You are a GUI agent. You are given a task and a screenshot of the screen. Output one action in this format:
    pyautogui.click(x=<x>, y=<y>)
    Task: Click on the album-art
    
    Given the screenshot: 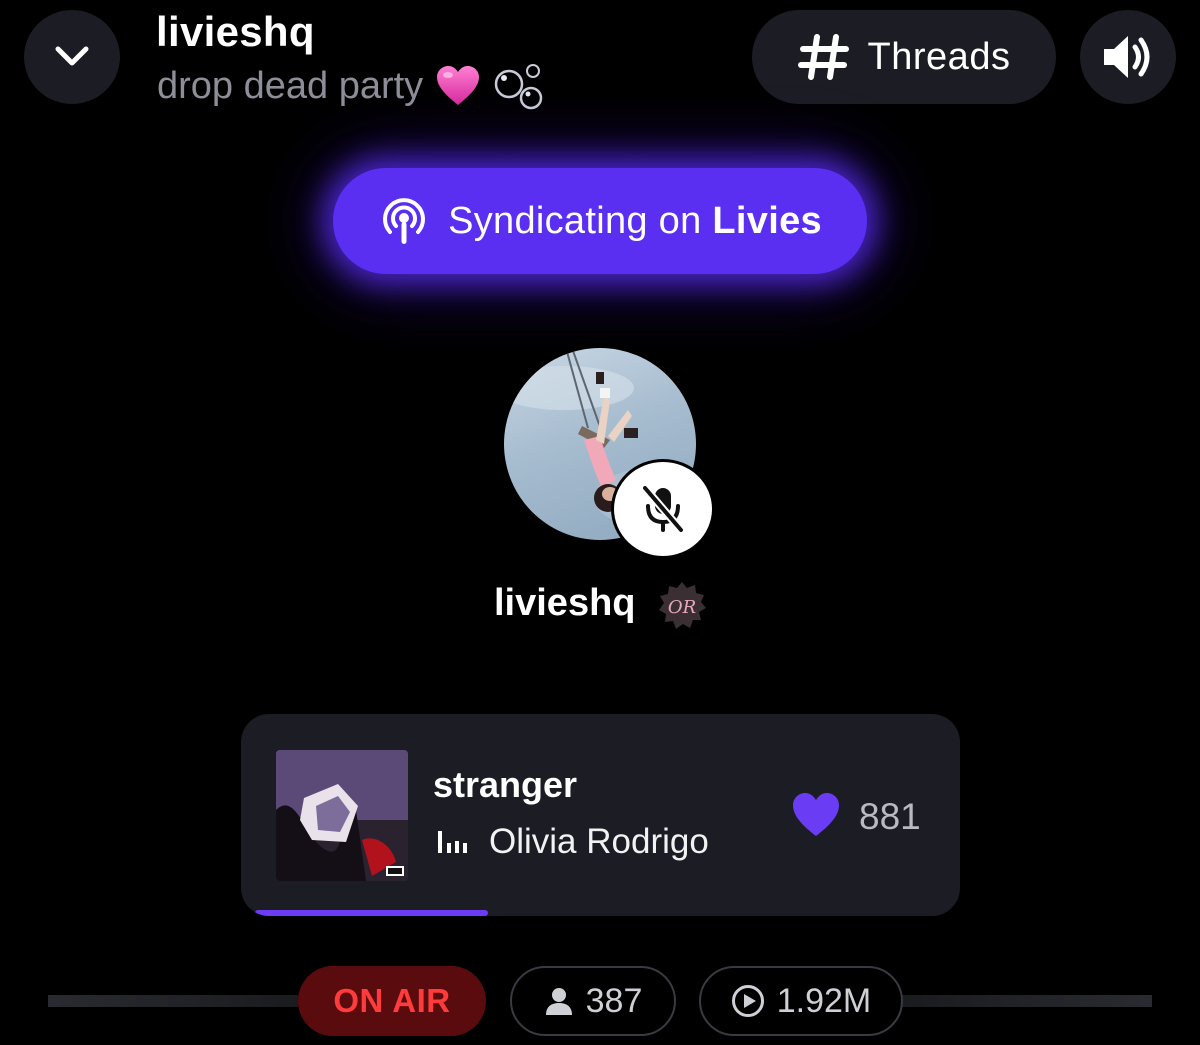 What is the action you would take?
    pyautogui.click(x=342, y=815)
    